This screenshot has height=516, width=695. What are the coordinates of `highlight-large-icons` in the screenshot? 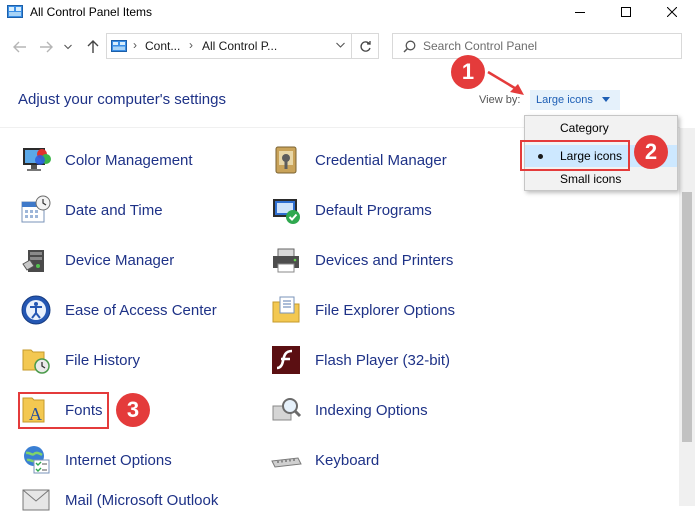 It's located at (575, 155).